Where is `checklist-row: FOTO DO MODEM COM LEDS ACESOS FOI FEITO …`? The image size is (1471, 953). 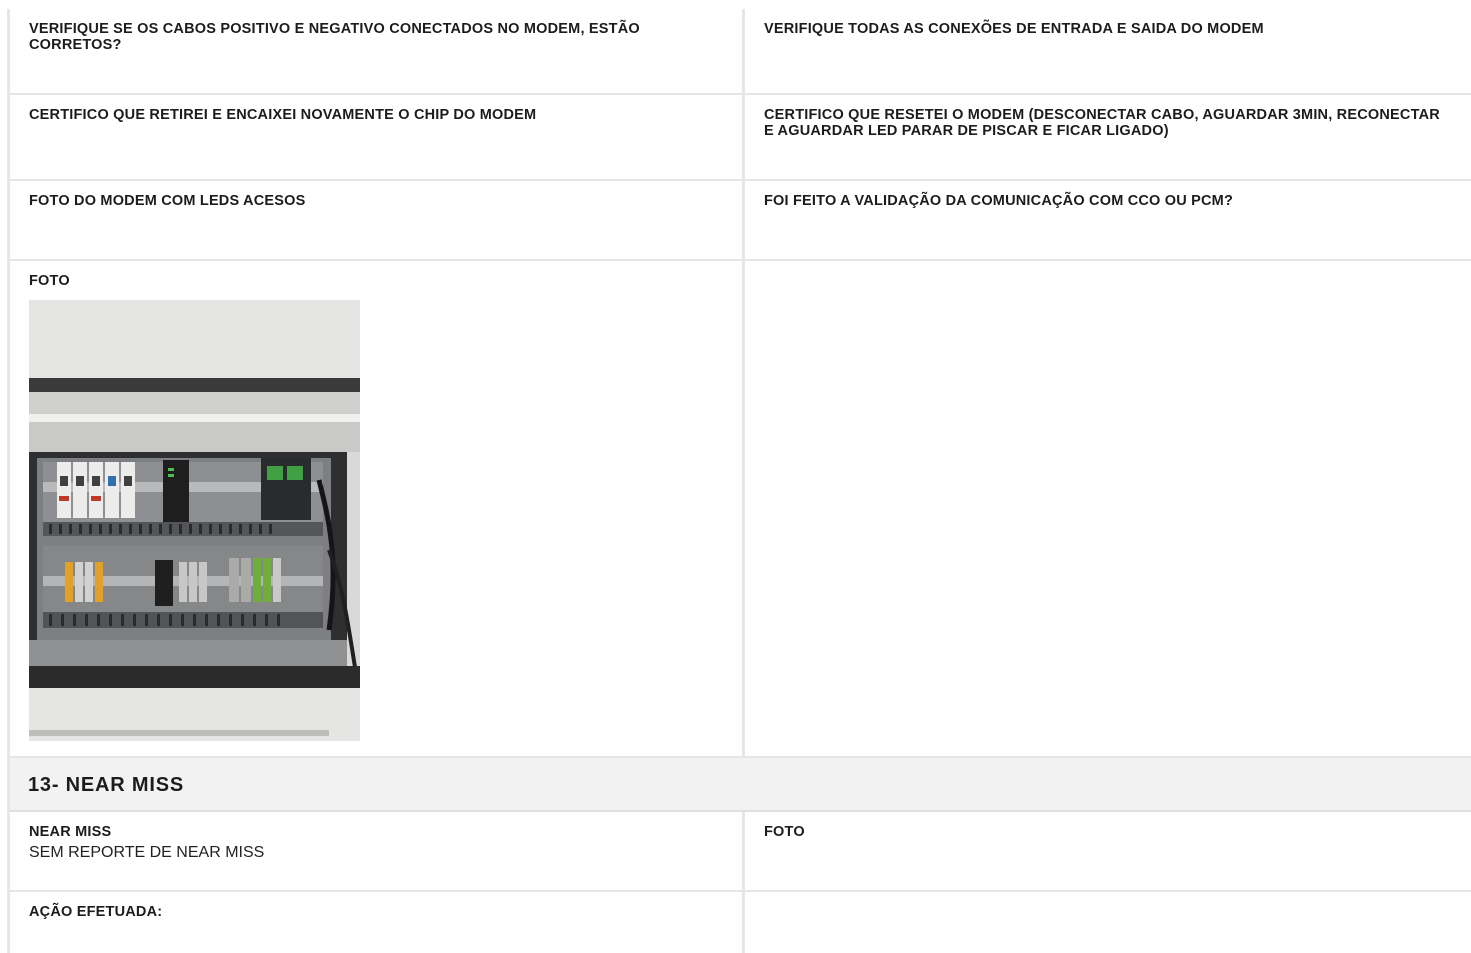 checklist-row: FOTO DO MODEM COM LEDS ACESOS FOI FEITO … is located at coordinates (740, 221).